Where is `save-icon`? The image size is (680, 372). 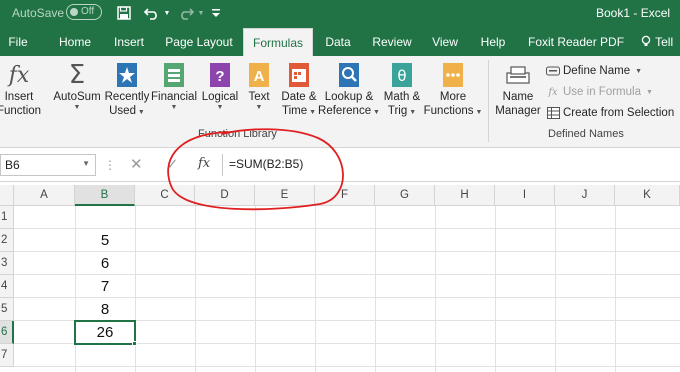 save-icon is located at coordinates (124, 13).